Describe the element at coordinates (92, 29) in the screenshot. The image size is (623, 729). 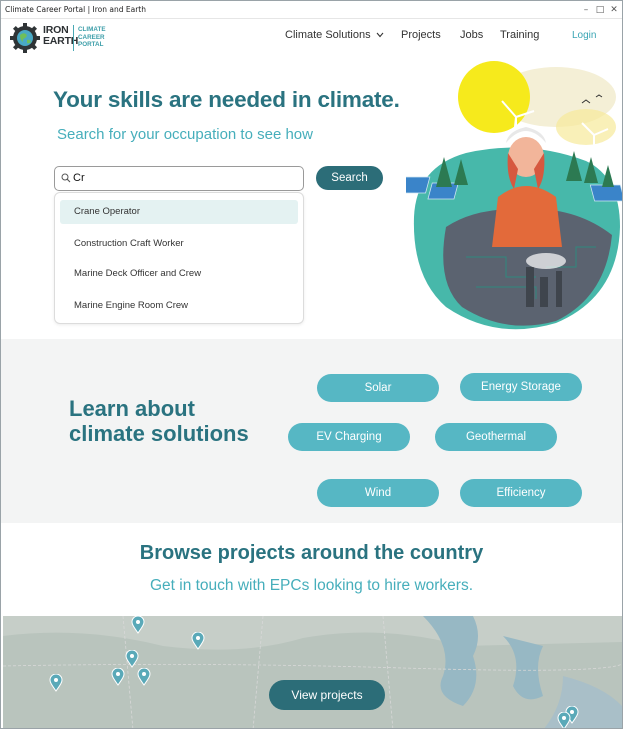
I see `logo-sub-climate: CLIMATE` at that location.